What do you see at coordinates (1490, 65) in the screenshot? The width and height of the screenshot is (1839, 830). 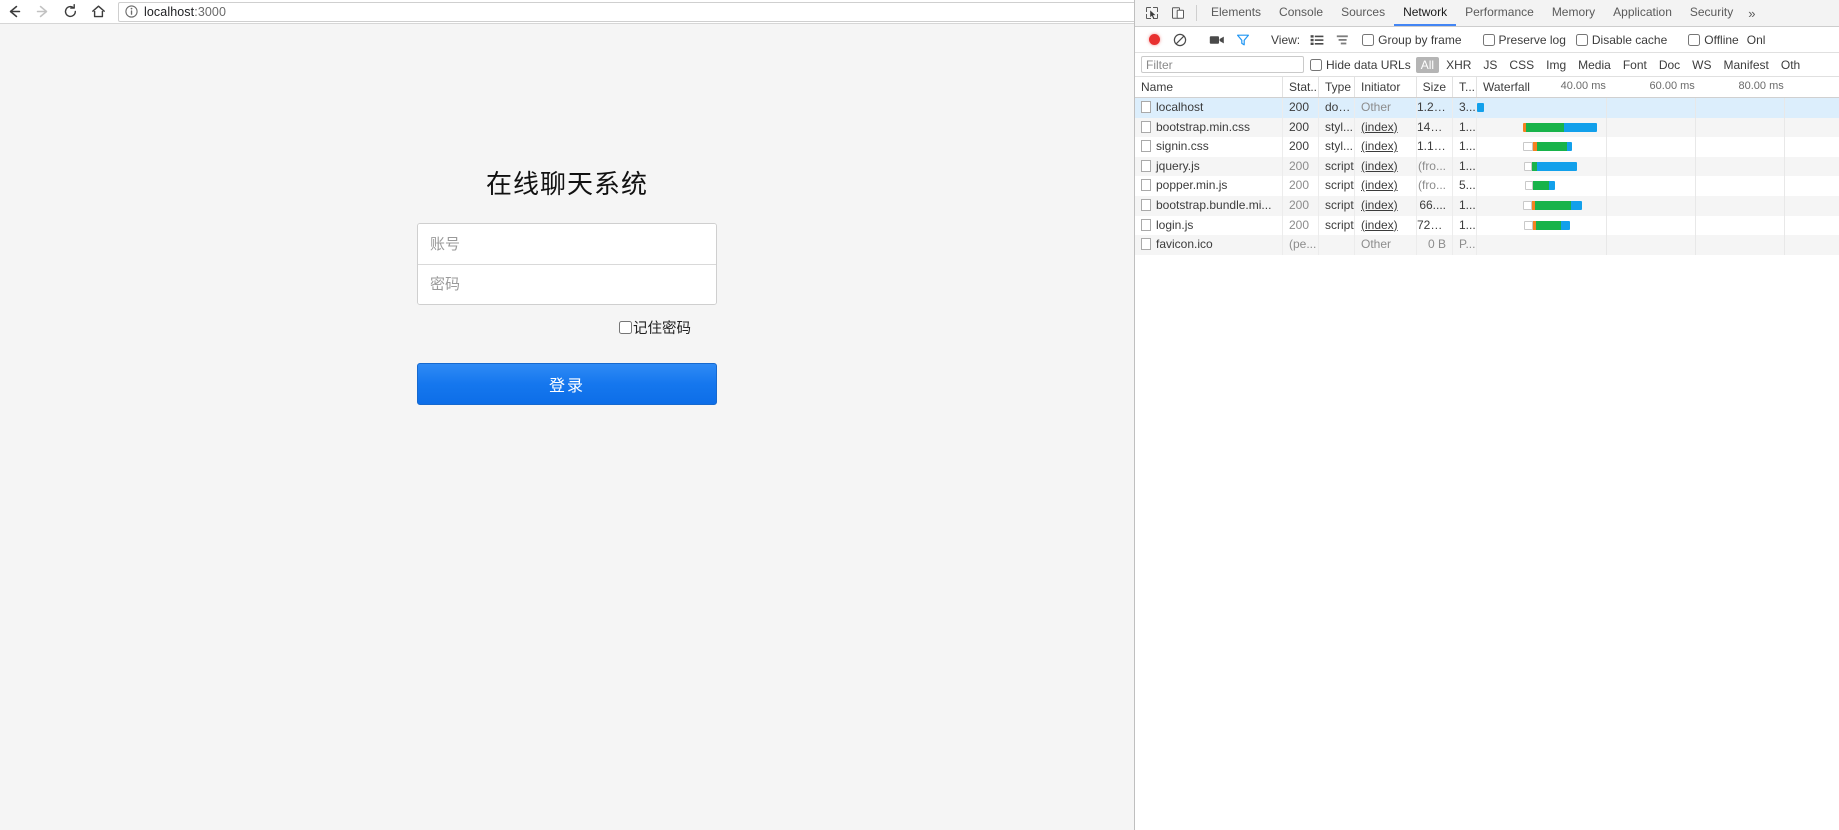 I see `filter-type-js: JS` at bounding box center [1490, 65].